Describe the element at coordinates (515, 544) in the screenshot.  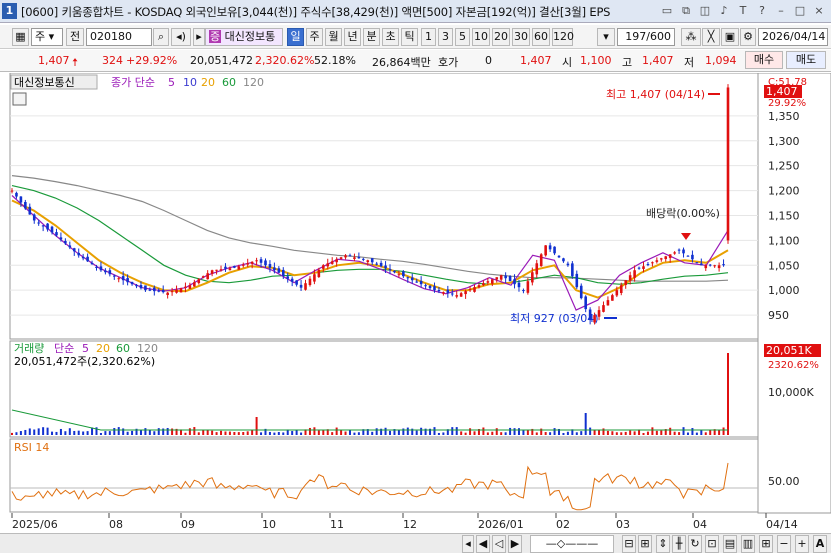
I see `next-page-icon: ▶` at that location.